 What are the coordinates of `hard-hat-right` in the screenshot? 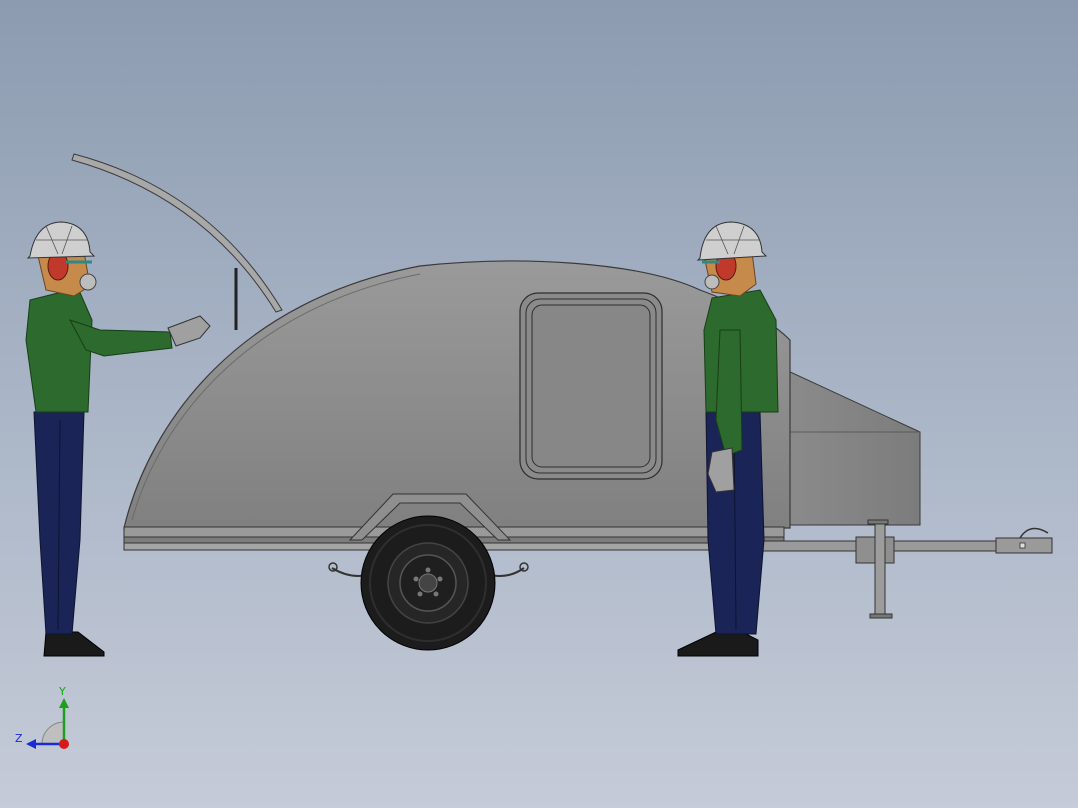 It's located at (732, 241).